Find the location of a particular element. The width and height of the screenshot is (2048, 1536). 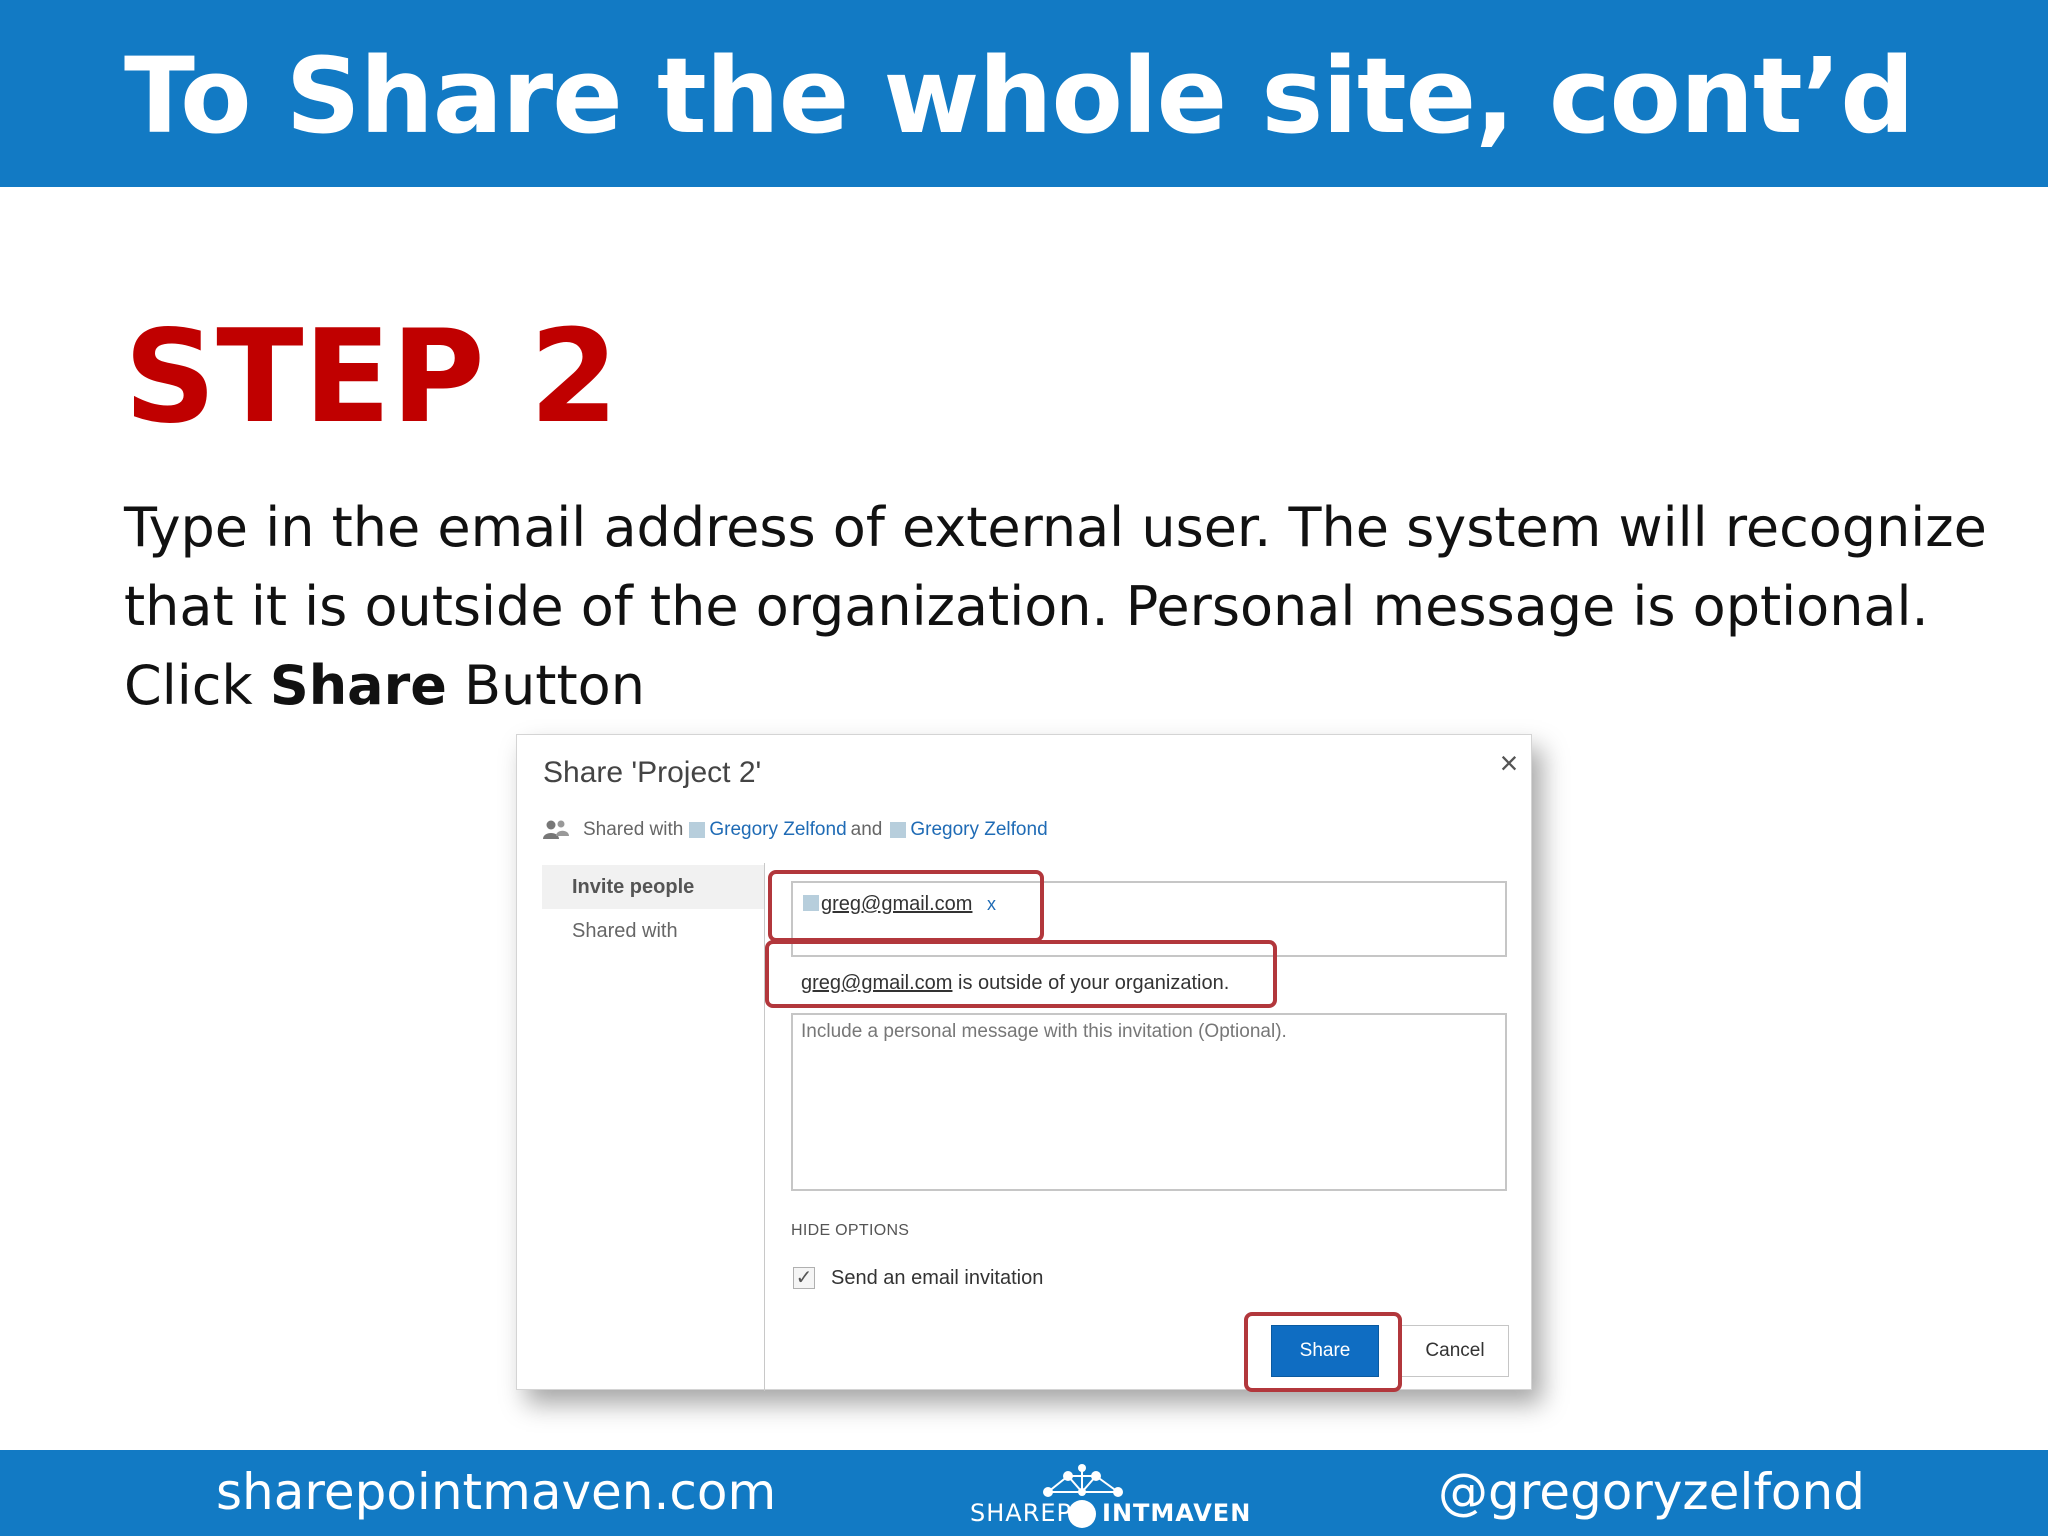

logo-text-right: INTMAVEN is located at coordinates (1177, 1513).